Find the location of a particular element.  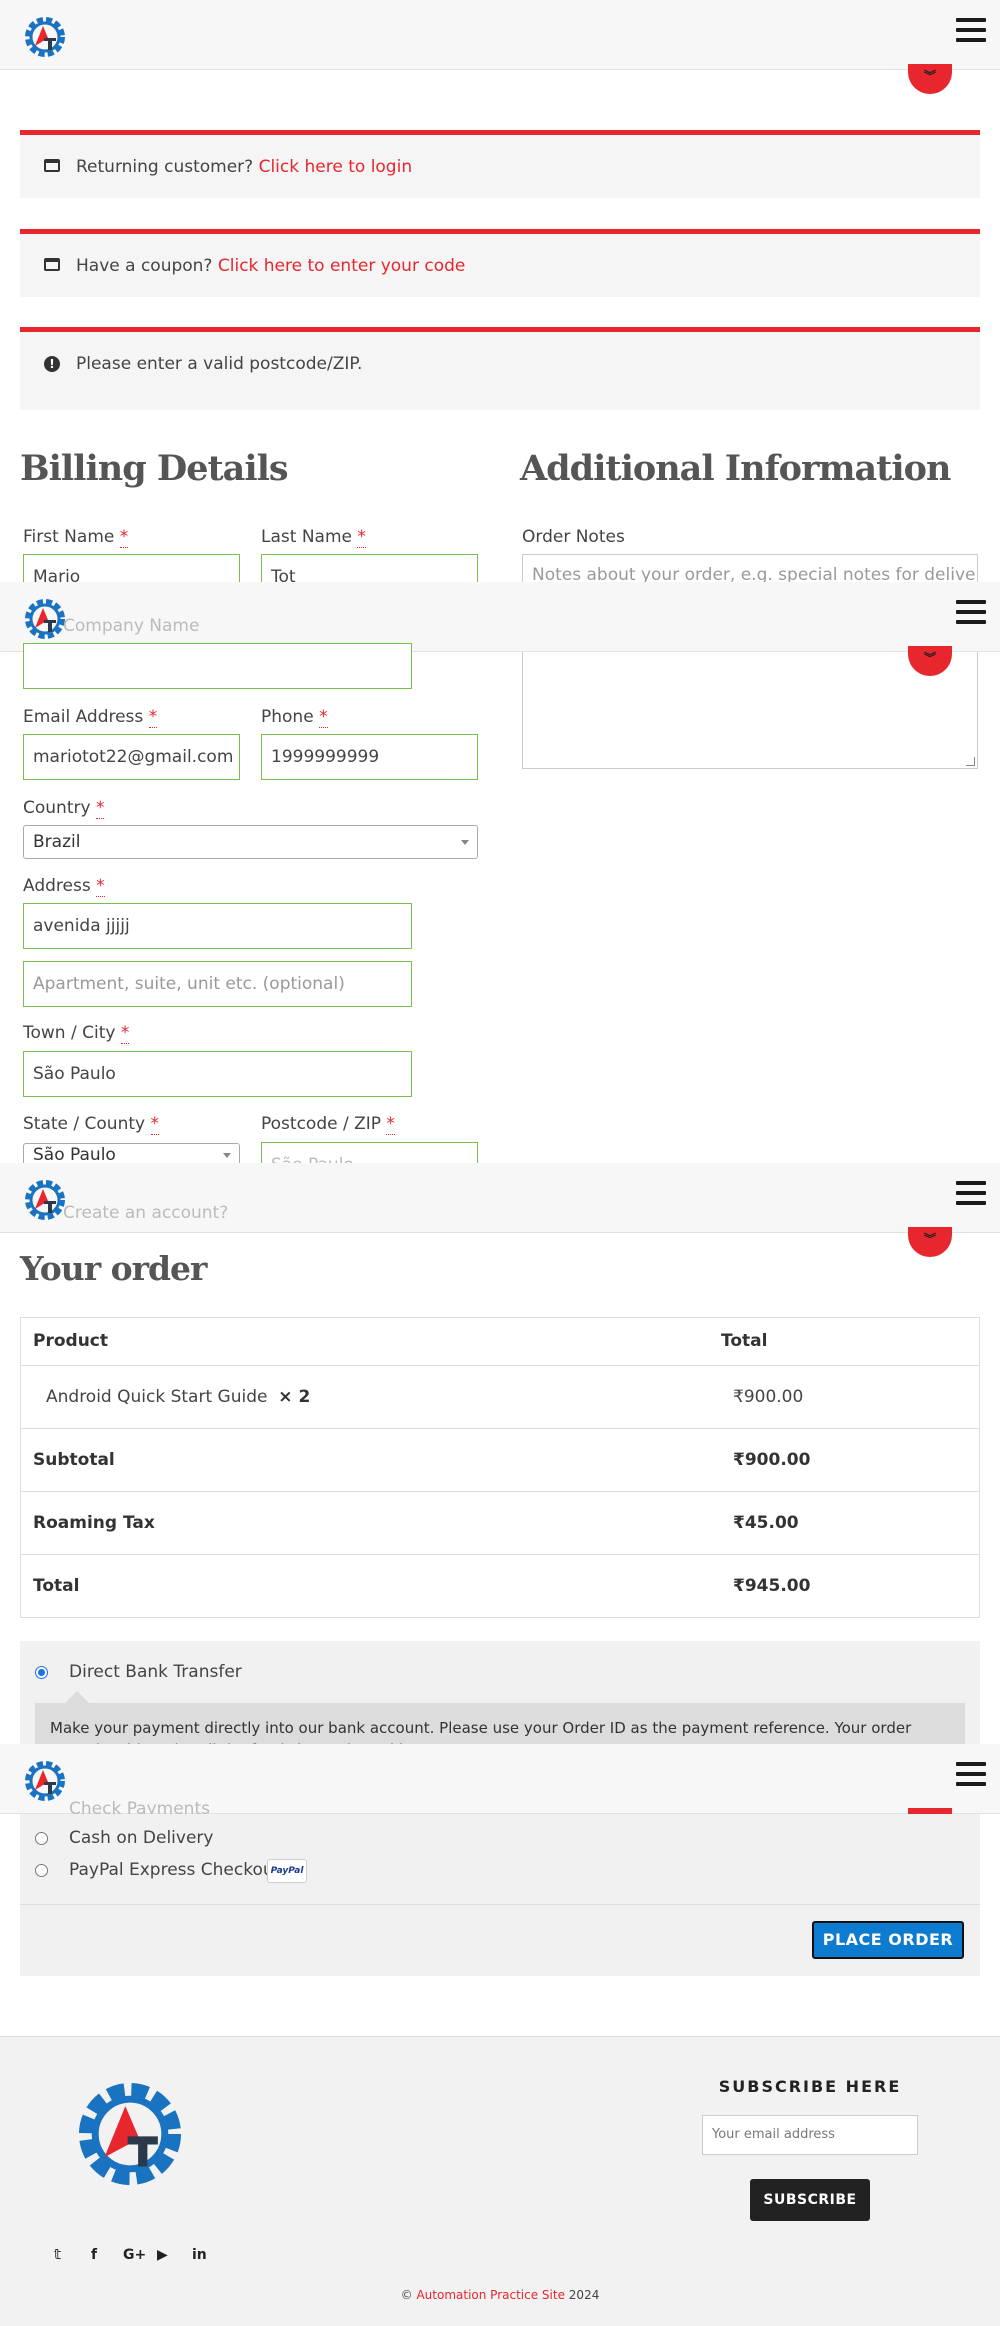

cod-label: Cash on Delivery is located at coordinates (141, 1838).